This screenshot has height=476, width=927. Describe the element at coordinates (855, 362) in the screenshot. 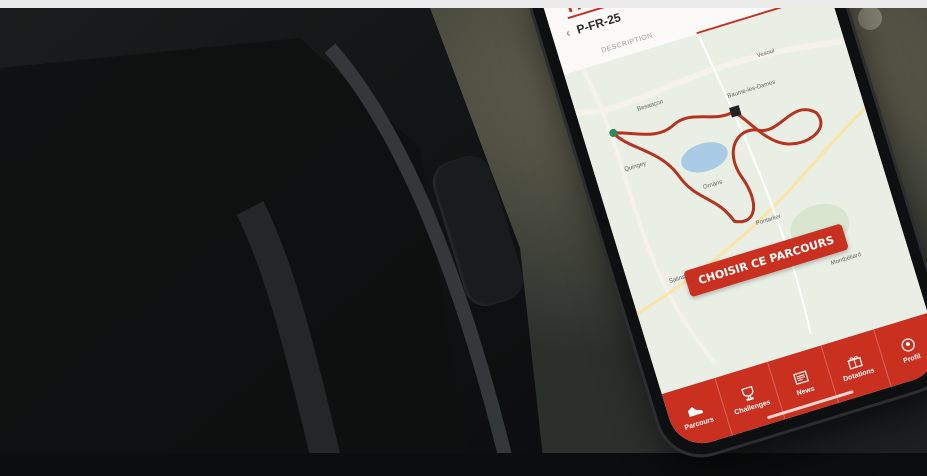

I see `gift-icon` at that location.